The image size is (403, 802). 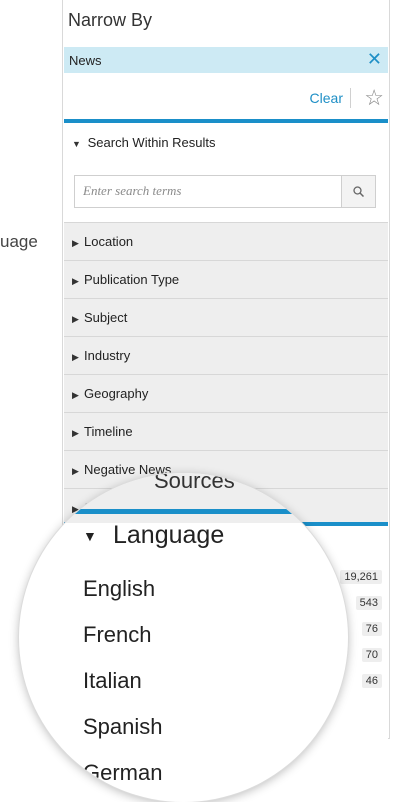 I want to click on facet-label: Location, so click(x=109, y=241).